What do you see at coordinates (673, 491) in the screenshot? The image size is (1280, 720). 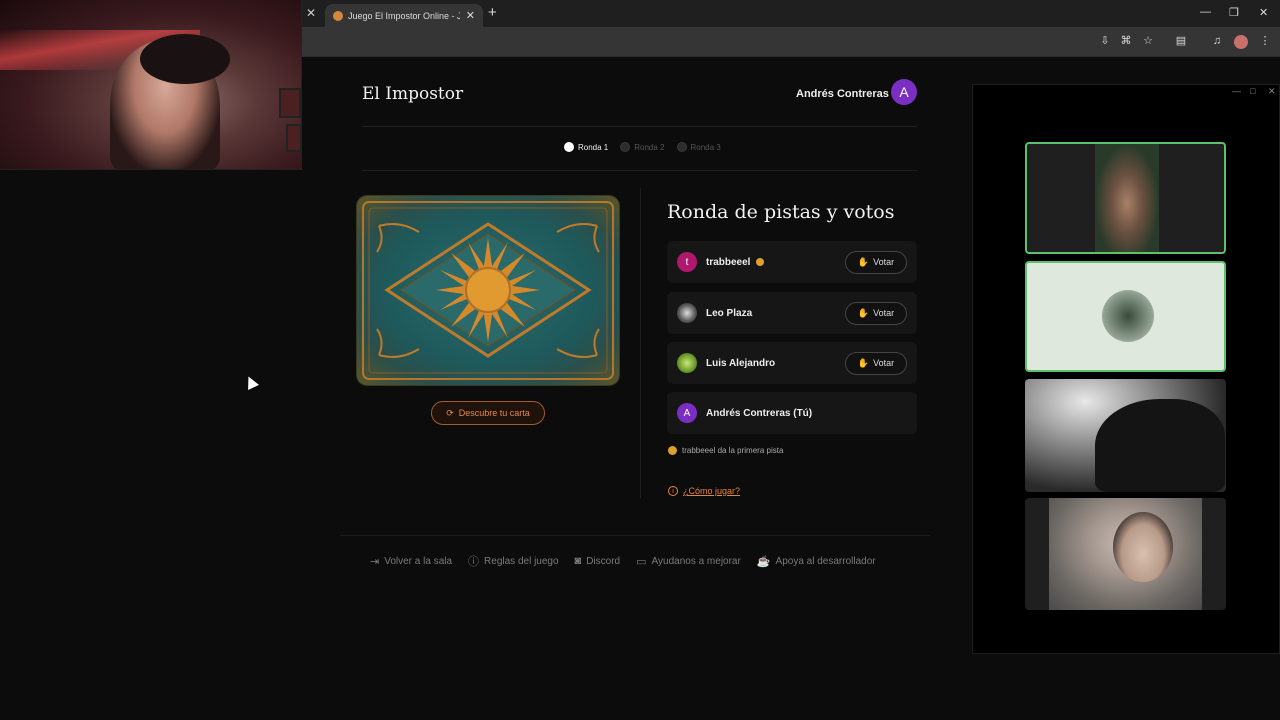 I see `info-icon: i` at bounding box center [673, 491].